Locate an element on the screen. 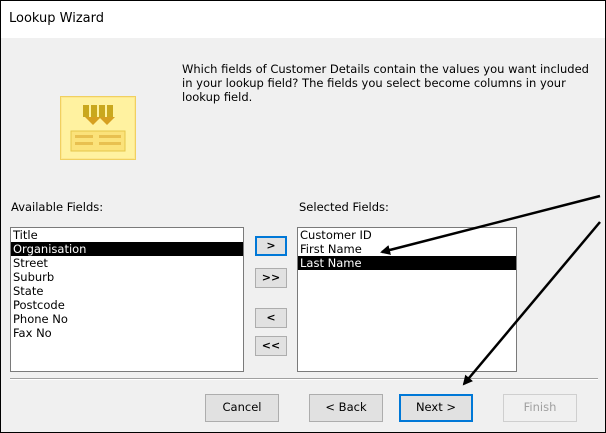 The width and height of the screenshot is (606, 433). title-bar: Lookup Wizard is located at coordinates (303, 19).